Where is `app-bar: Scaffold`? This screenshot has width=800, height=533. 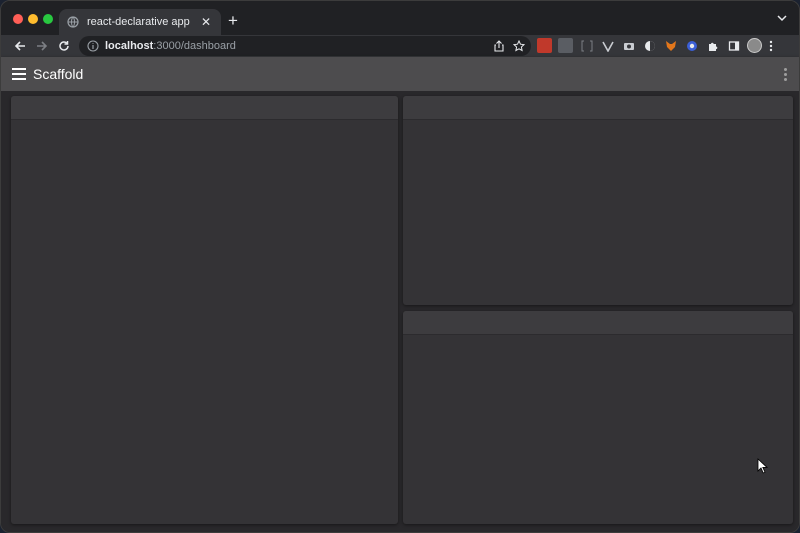 app-bar: Scaffold is located at coordinates (400, 74).